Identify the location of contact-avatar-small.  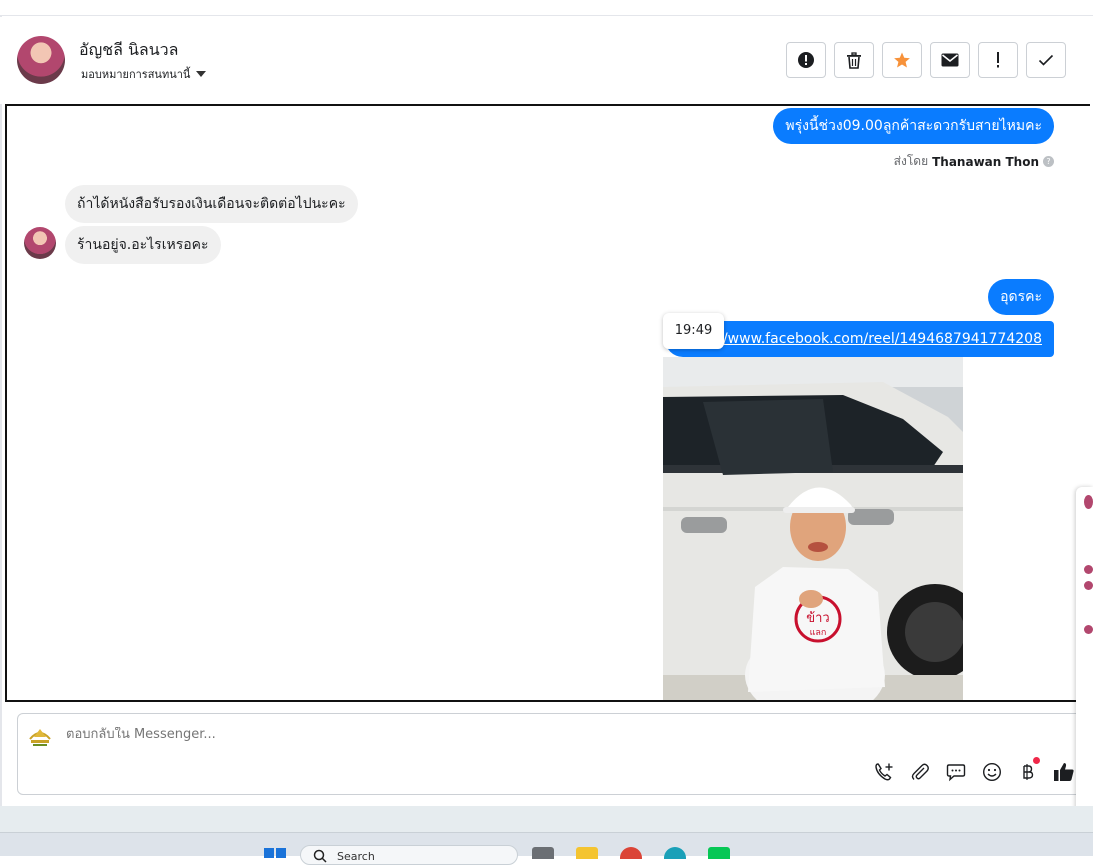
(40, 243).